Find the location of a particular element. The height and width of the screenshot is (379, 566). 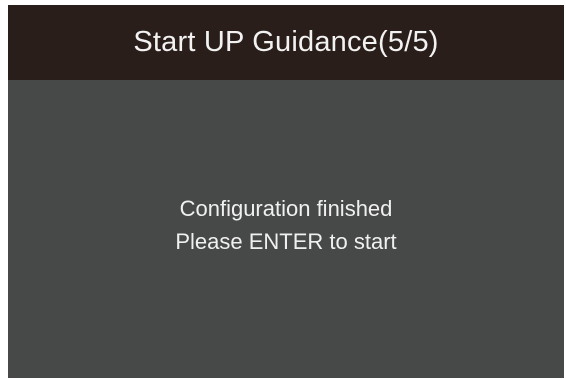

message-line-2: Please ENTER to start is located at coordinates (286, 241).